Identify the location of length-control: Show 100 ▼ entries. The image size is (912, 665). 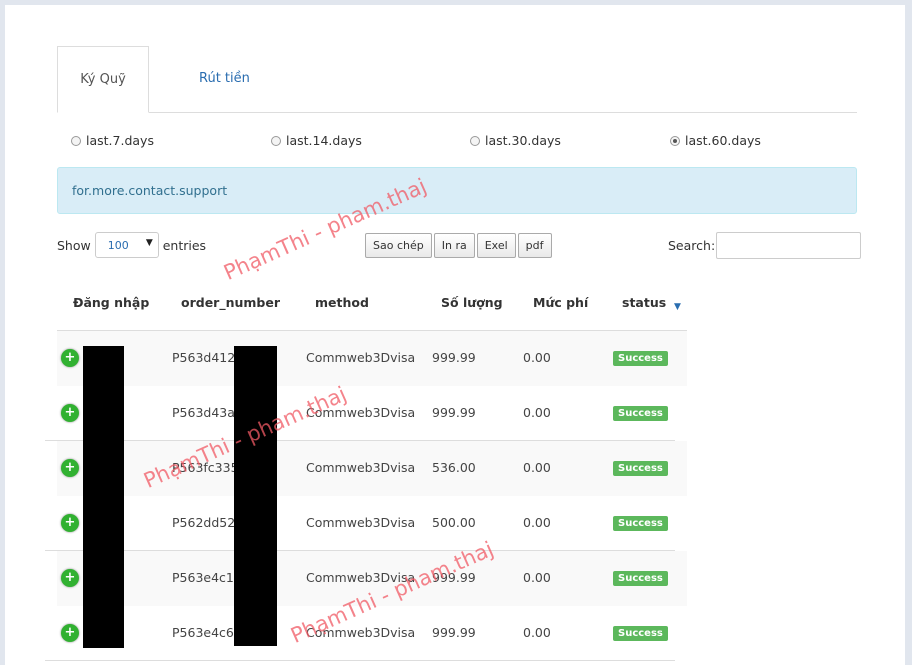
(131, 245).